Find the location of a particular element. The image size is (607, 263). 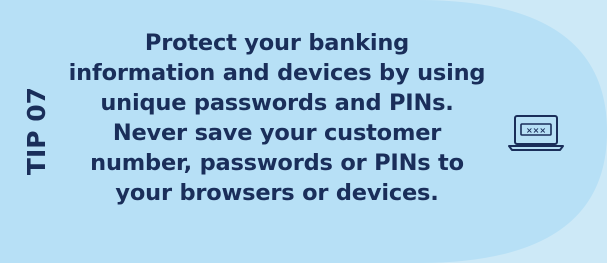

tip-number-label: TIP 07 is located at coordinates (36, 131).